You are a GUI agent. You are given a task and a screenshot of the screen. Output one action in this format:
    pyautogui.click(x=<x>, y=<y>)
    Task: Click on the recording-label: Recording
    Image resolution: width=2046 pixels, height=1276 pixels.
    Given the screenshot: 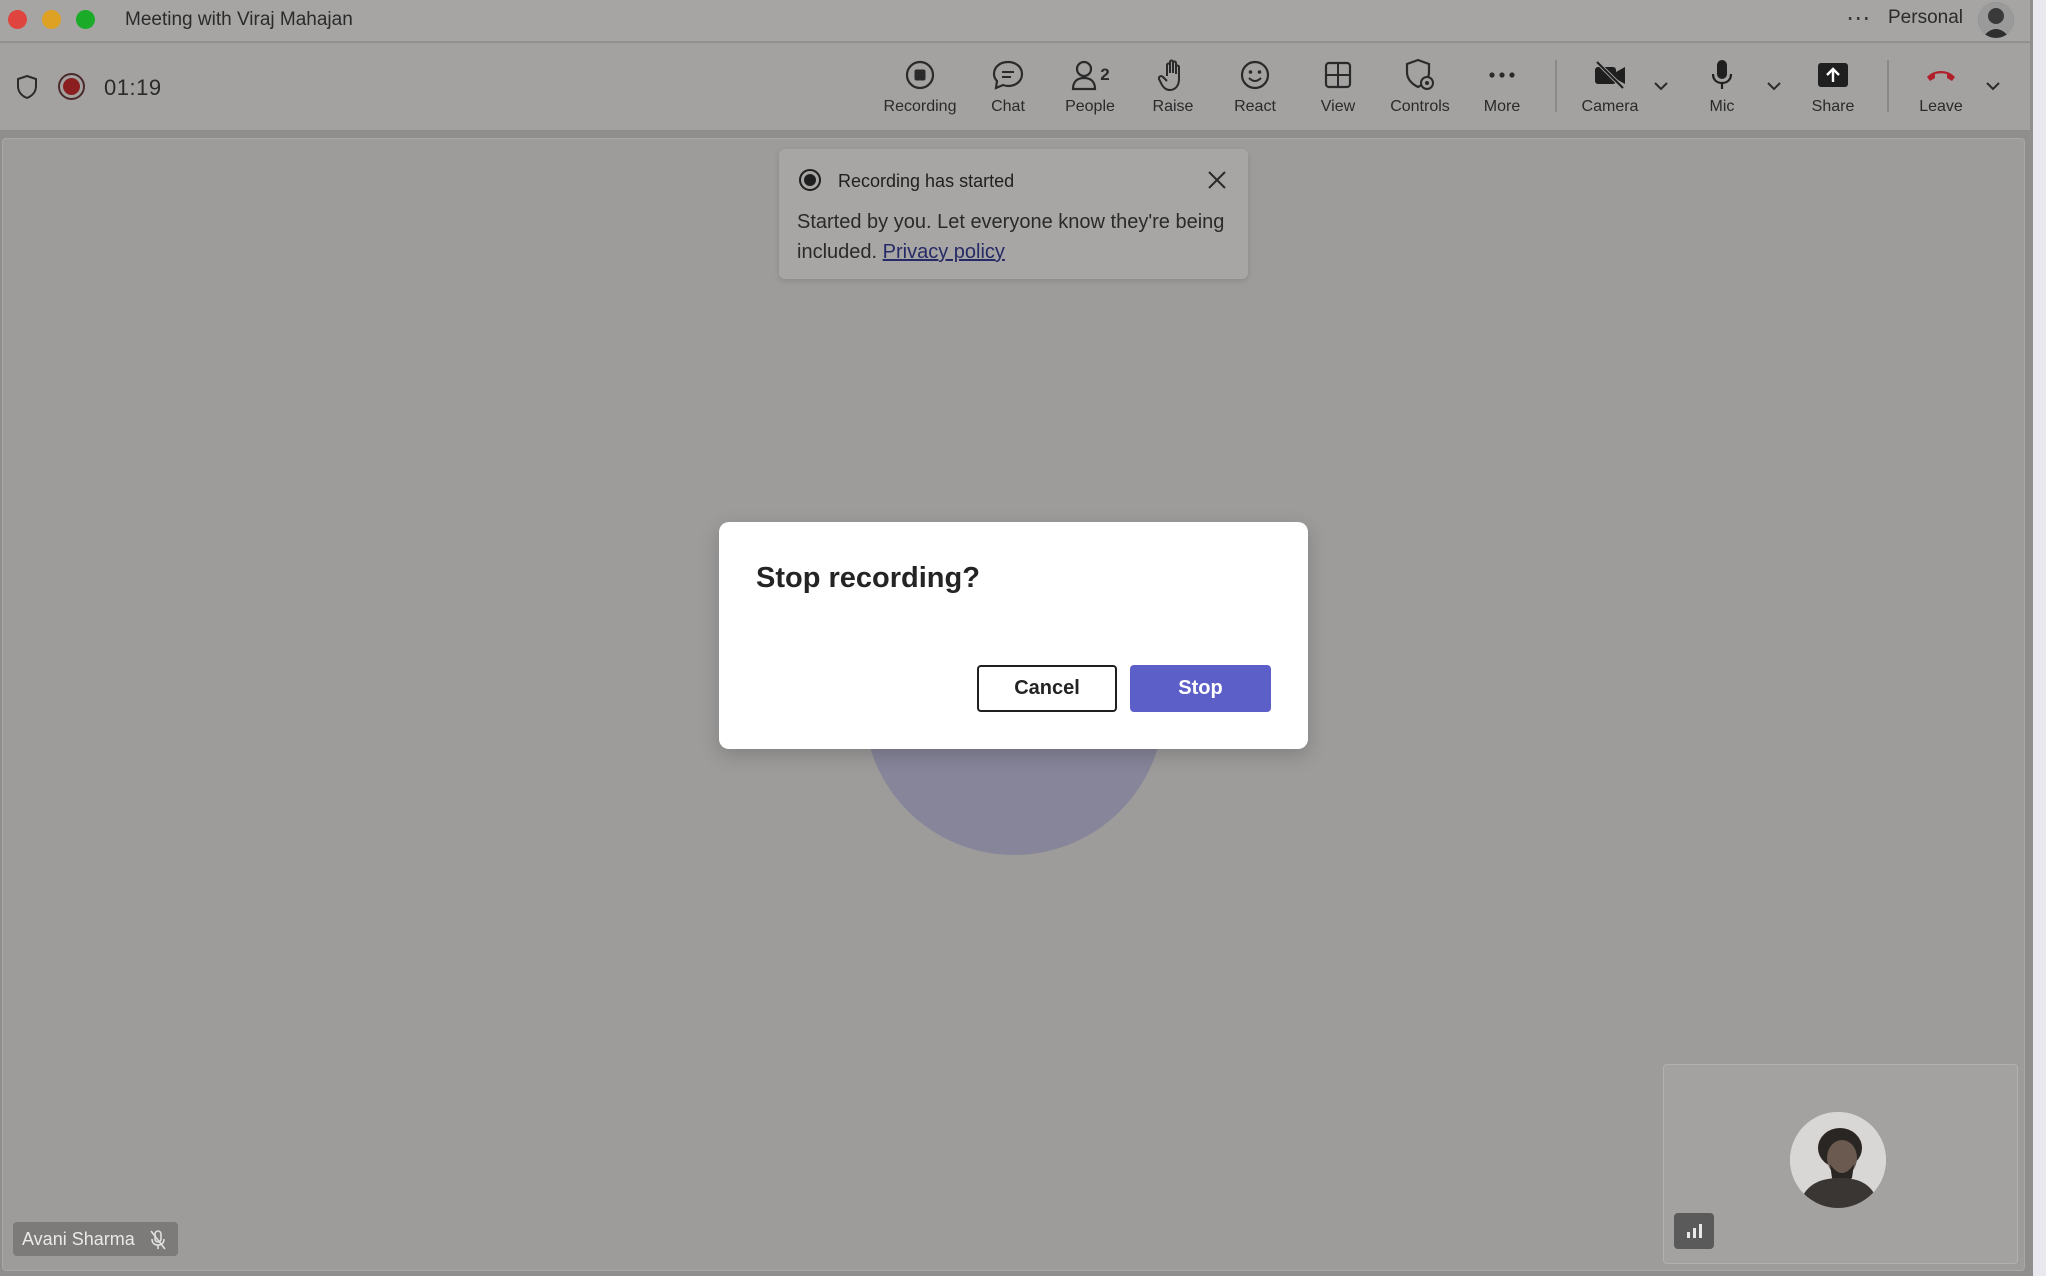 What is the action you would take?
    pyautogui.click(x=920, y=106)
    